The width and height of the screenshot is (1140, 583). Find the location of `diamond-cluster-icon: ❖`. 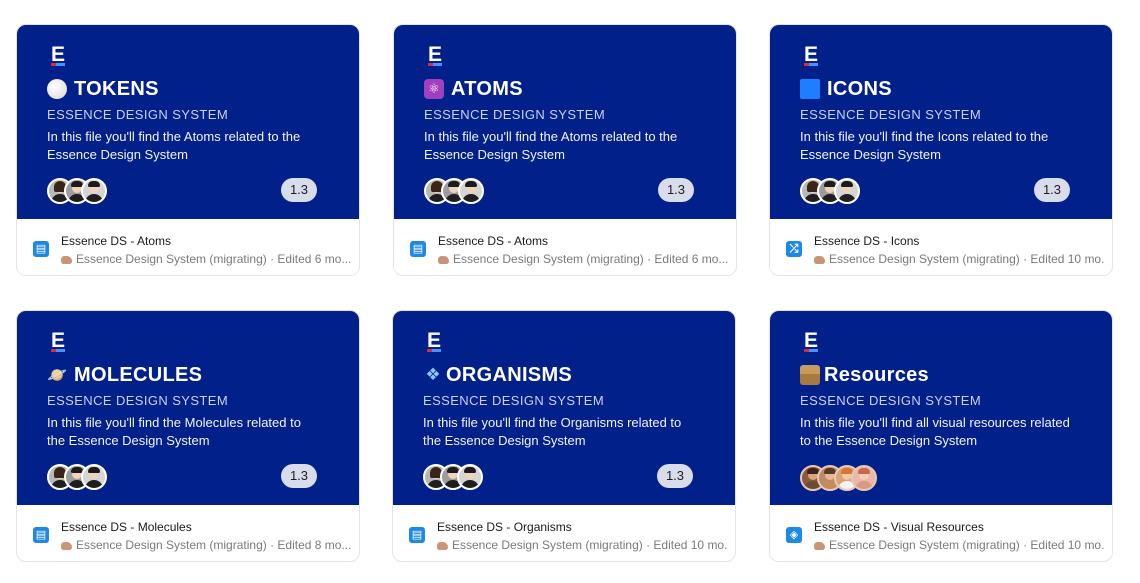

diamond-cluster-icon: ❖ is located at coordinates (433, 374).